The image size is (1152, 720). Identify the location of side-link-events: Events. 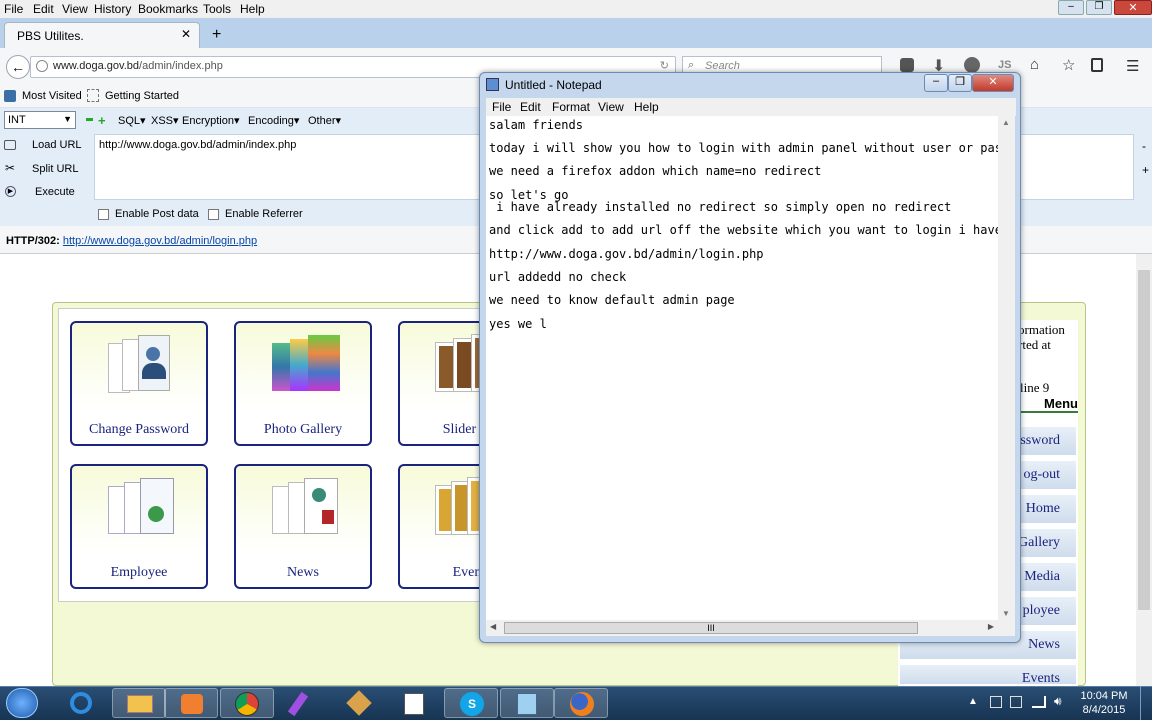
(988, 675).